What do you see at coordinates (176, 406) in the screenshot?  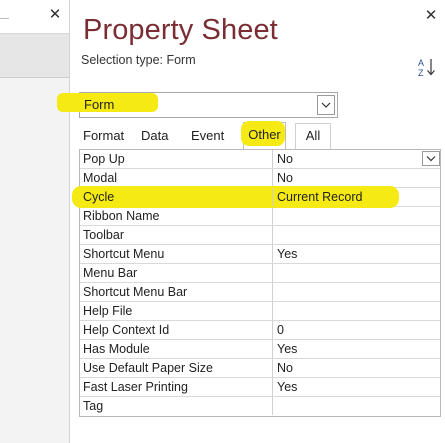 I see `property-name: Tag` at bounding box center [176, 406].